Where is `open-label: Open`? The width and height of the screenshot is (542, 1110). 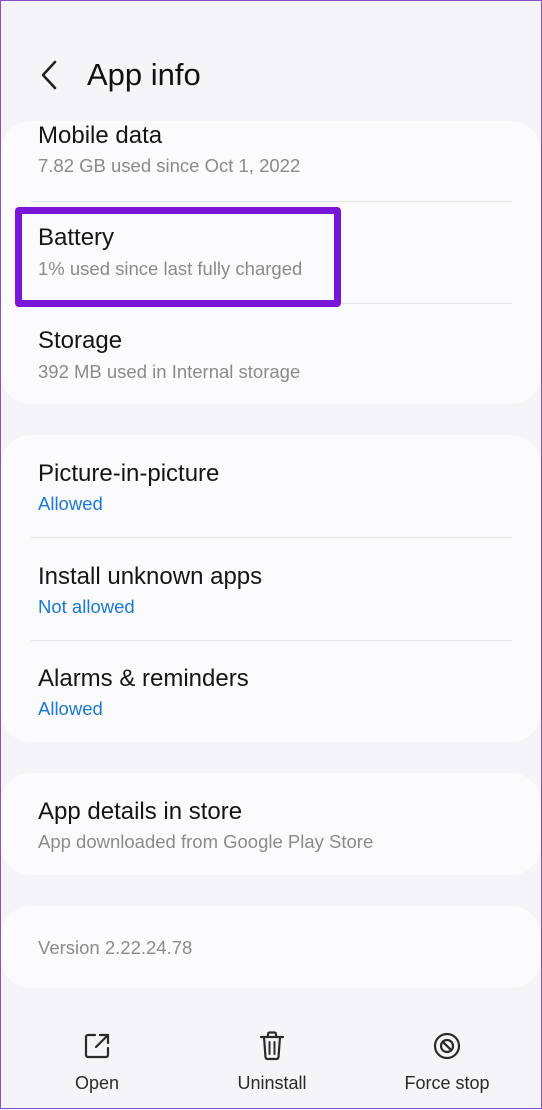 open-label: Open is located at coordinates (97, 1083).